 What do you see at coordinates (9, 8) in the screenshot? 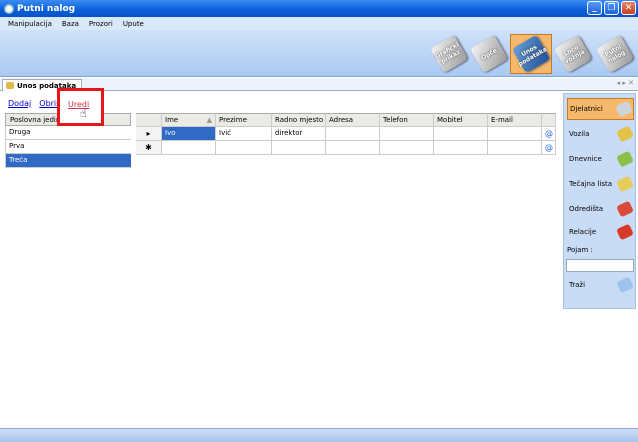
I see `app-icon` at bounding box center [9, 8].